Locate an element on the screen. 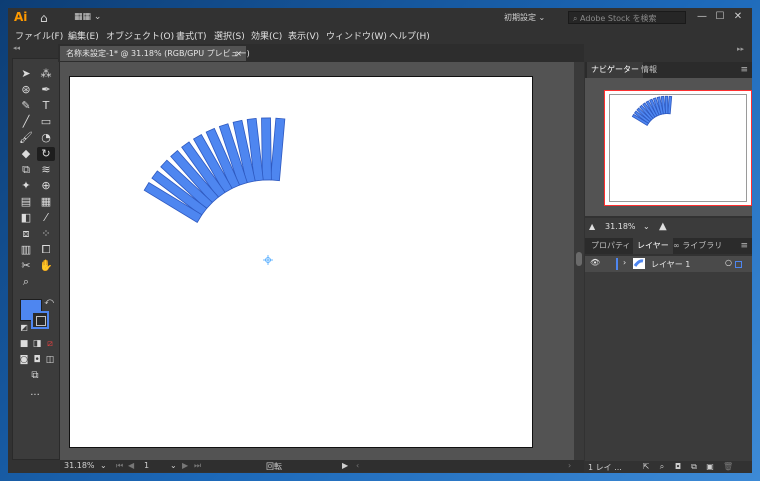 This screenshot has height=481, width=760. navigator-preview is located at coordinates (668, 147).